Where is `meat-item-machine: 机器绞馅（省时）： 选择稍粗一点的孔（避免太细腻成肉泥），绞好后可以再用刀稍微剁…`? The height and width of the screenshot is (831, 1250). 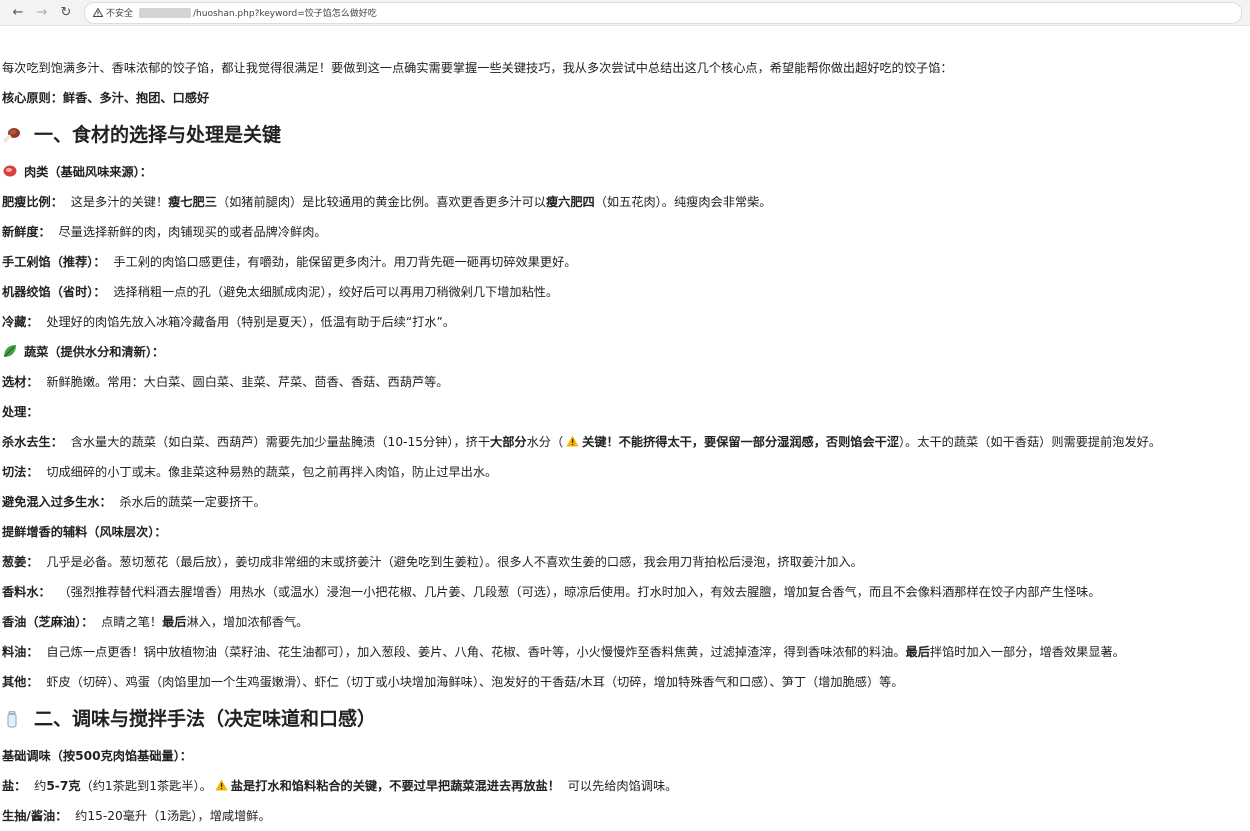
meat-item-machine: 机器绞馅（省时）： 选择稍粗一点的孔（避免太细腻成肉泥），绞好后可以再用刀稍微剁… is located at coordinates (280, 292).